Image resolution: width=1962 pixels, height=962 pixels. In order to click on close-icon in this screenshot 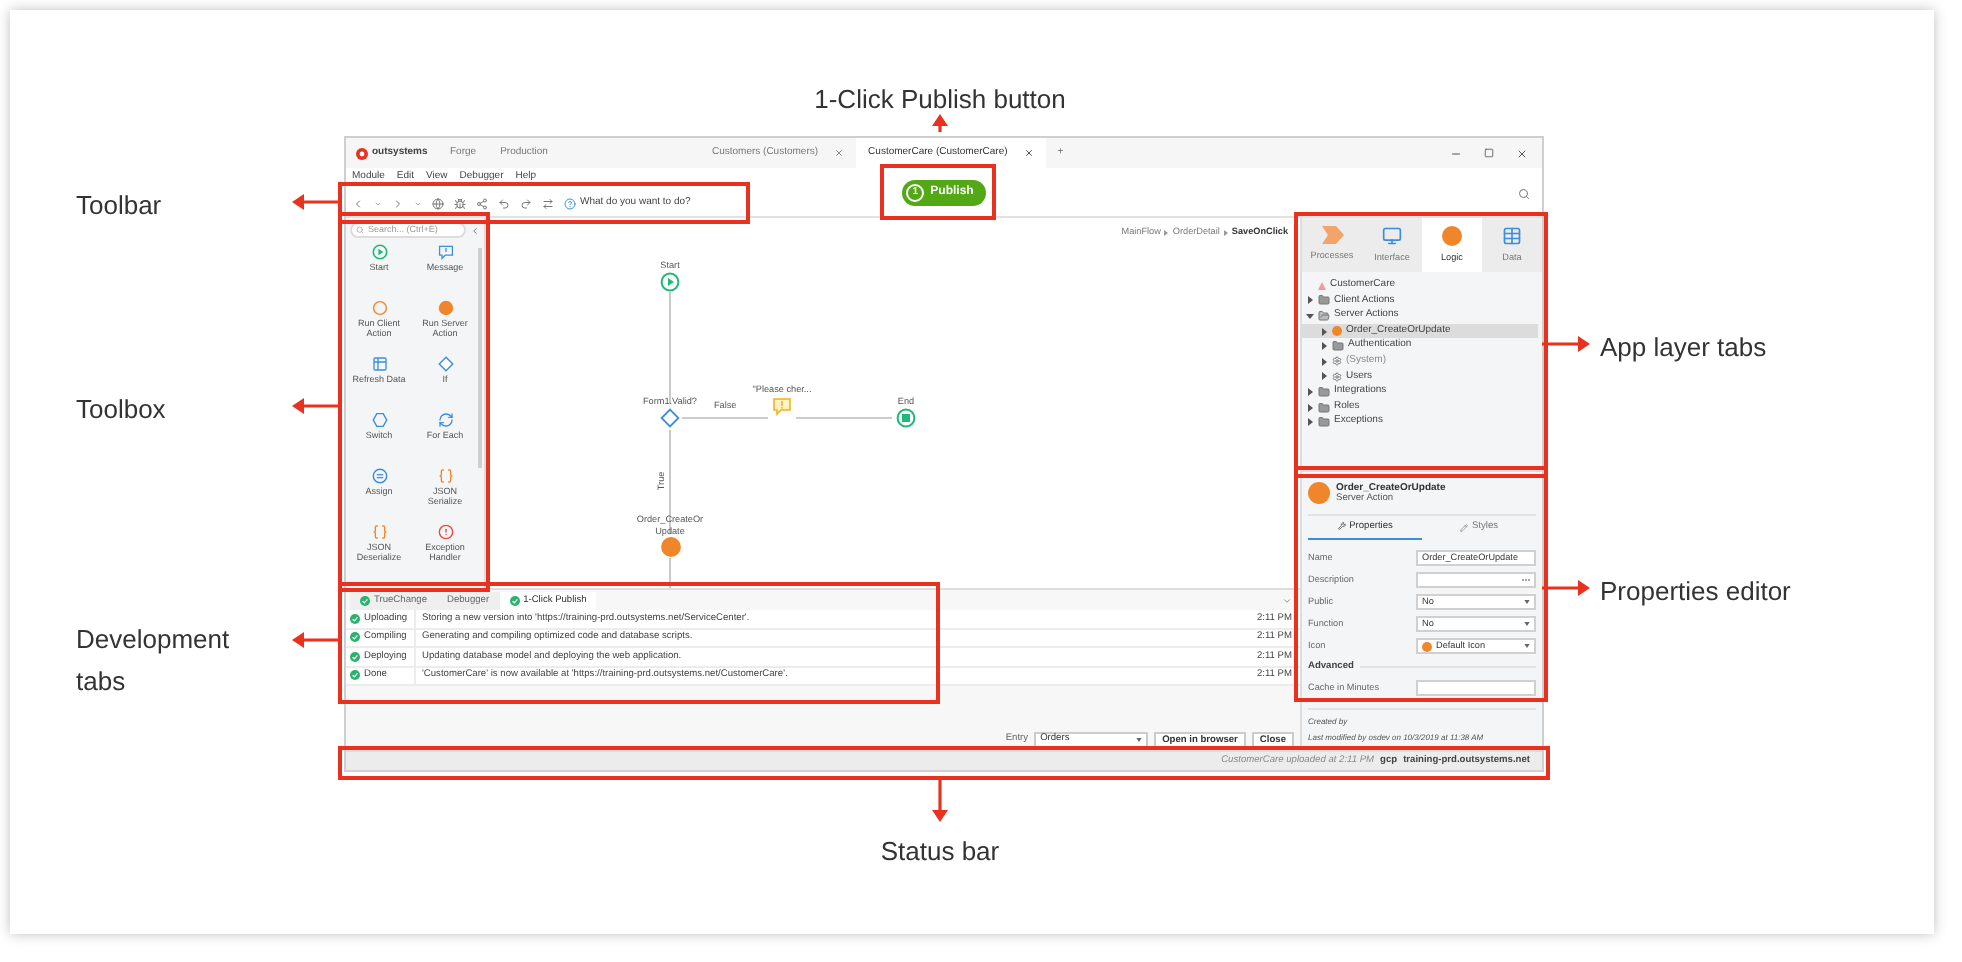, I will do `click(1522, 153)`.